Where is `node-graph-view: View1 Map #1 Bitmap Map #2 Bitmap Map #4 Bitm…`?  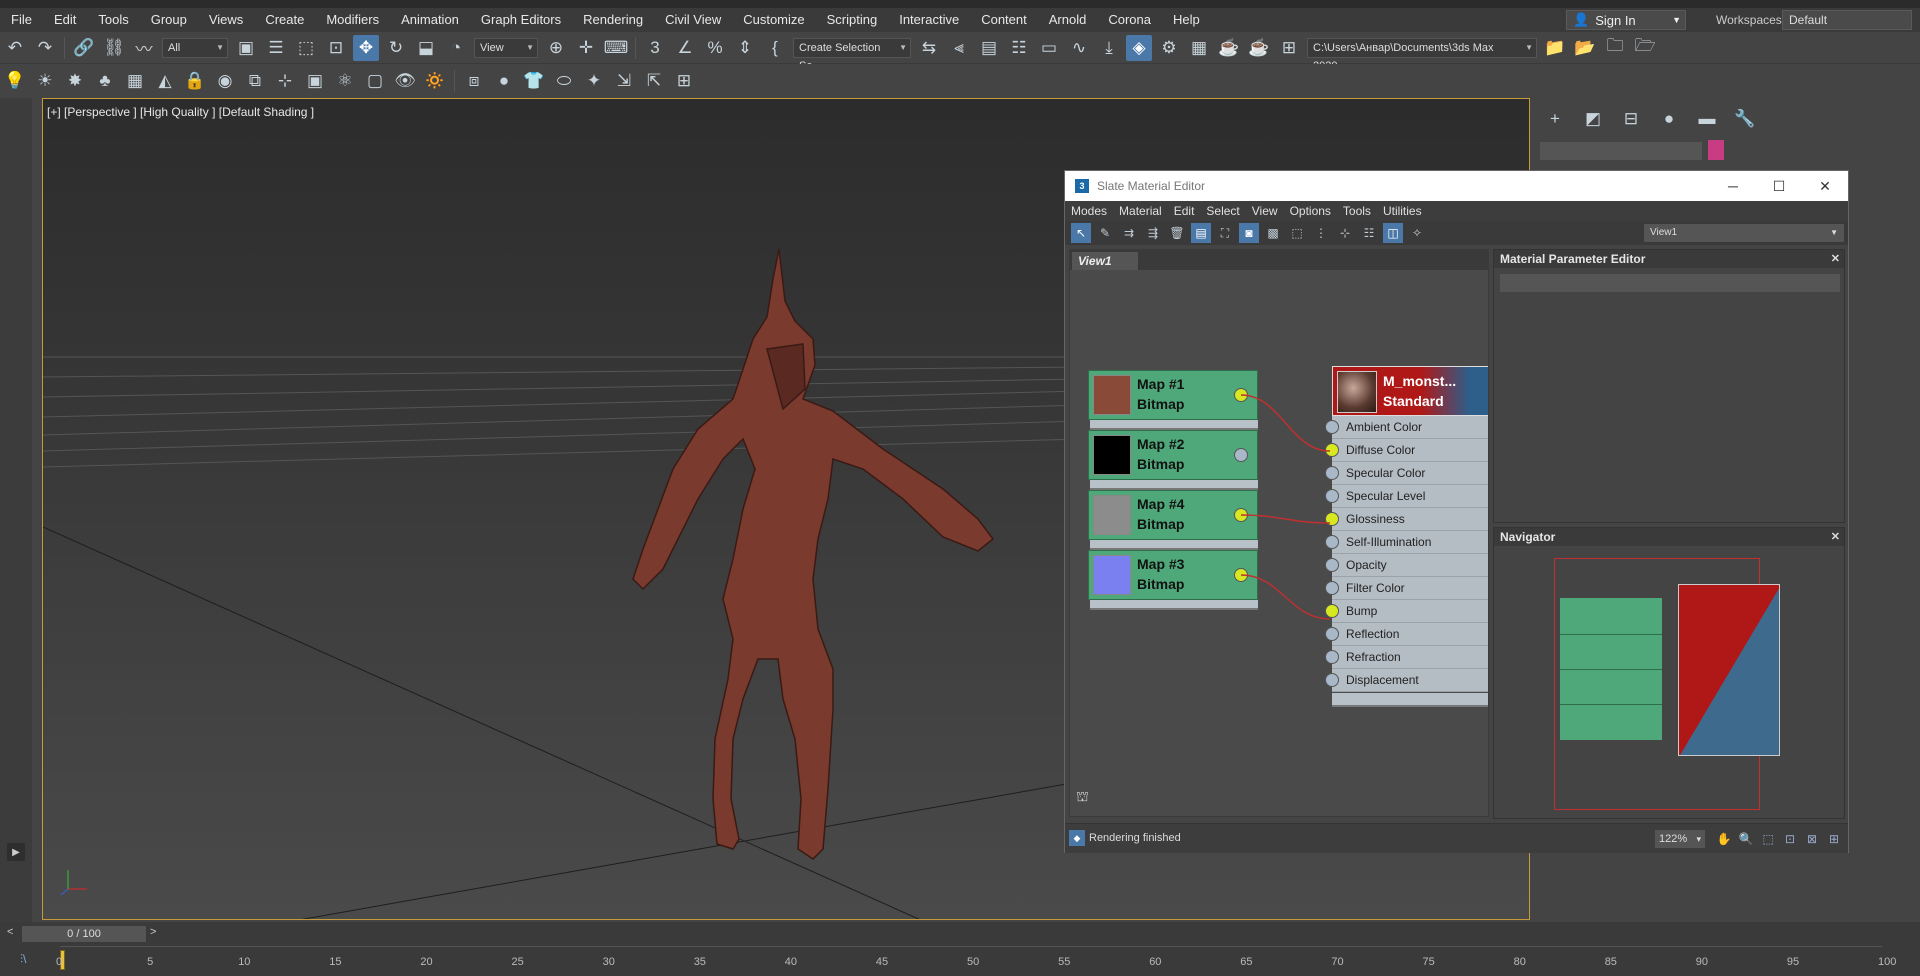
node-graph-view: View1 Map #1 Bitmap Map #2 Bitmap Map #4 Bitm… is located at coordinates (1279, 533).